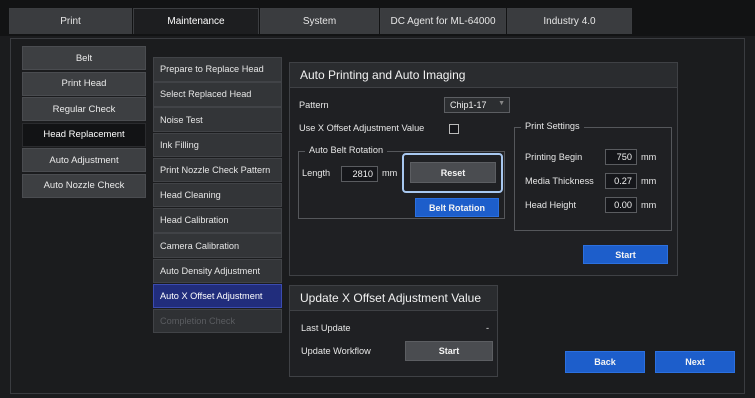  What do you see at coordinates (316, 173) in the screenshot?
I see `length-label: Length` at bounding box center [316, 173].